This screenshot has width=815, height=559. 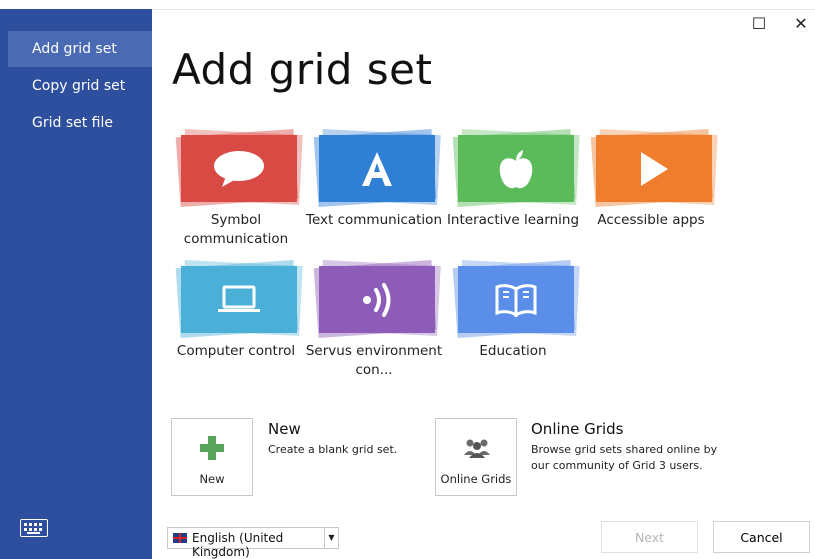 I want to click on new-button: New, so click(x=212, y=457).